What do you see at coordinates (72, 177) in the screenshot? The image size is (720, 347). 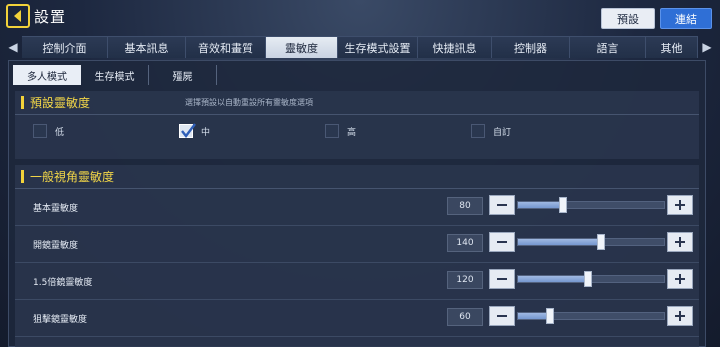 I see `view-section-title: 一般視角靈敏度` at bounding box center [72, 177].